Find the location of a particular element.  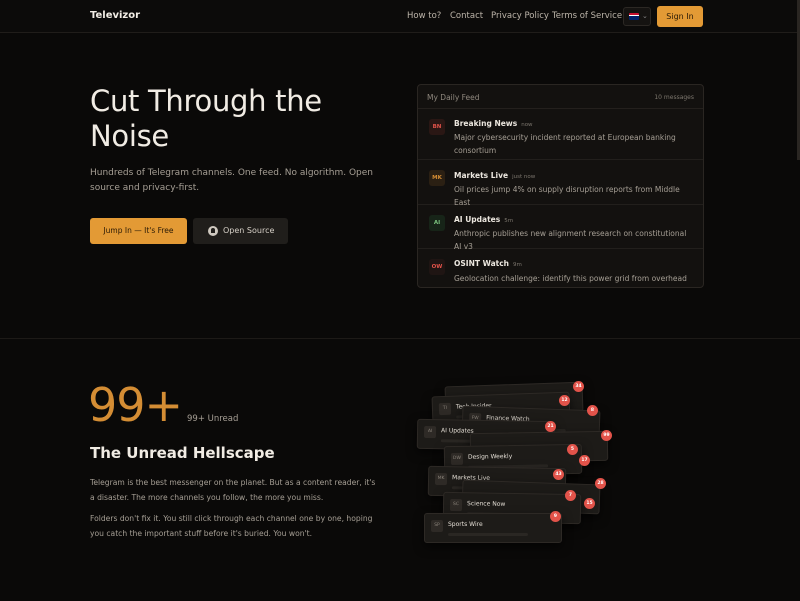

feed-item-name: Breaking News now is located at coordinates (493, 123).